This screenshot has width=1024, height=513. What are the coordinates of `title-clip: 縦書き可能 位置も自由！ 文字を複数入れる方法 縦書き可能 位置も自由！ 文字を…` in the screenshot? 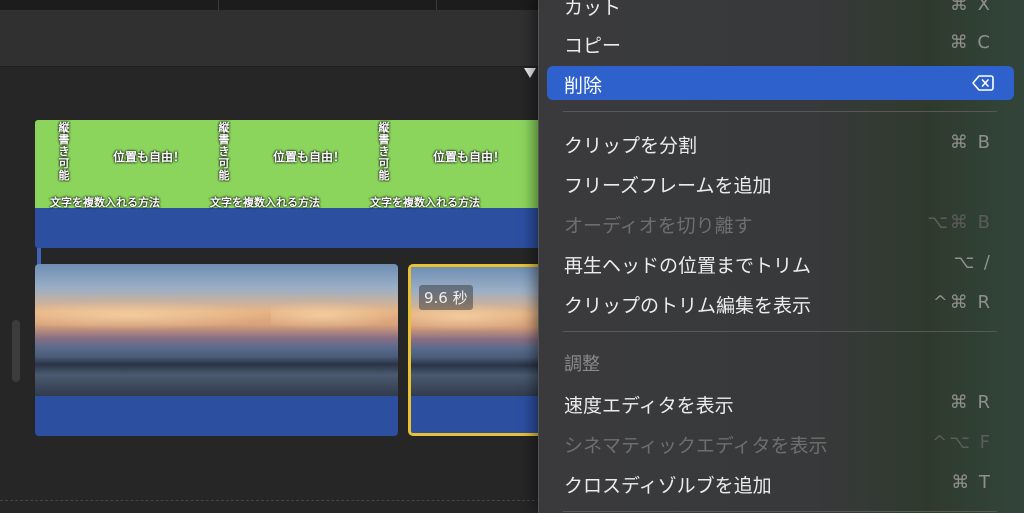 It's located at (287, 184).